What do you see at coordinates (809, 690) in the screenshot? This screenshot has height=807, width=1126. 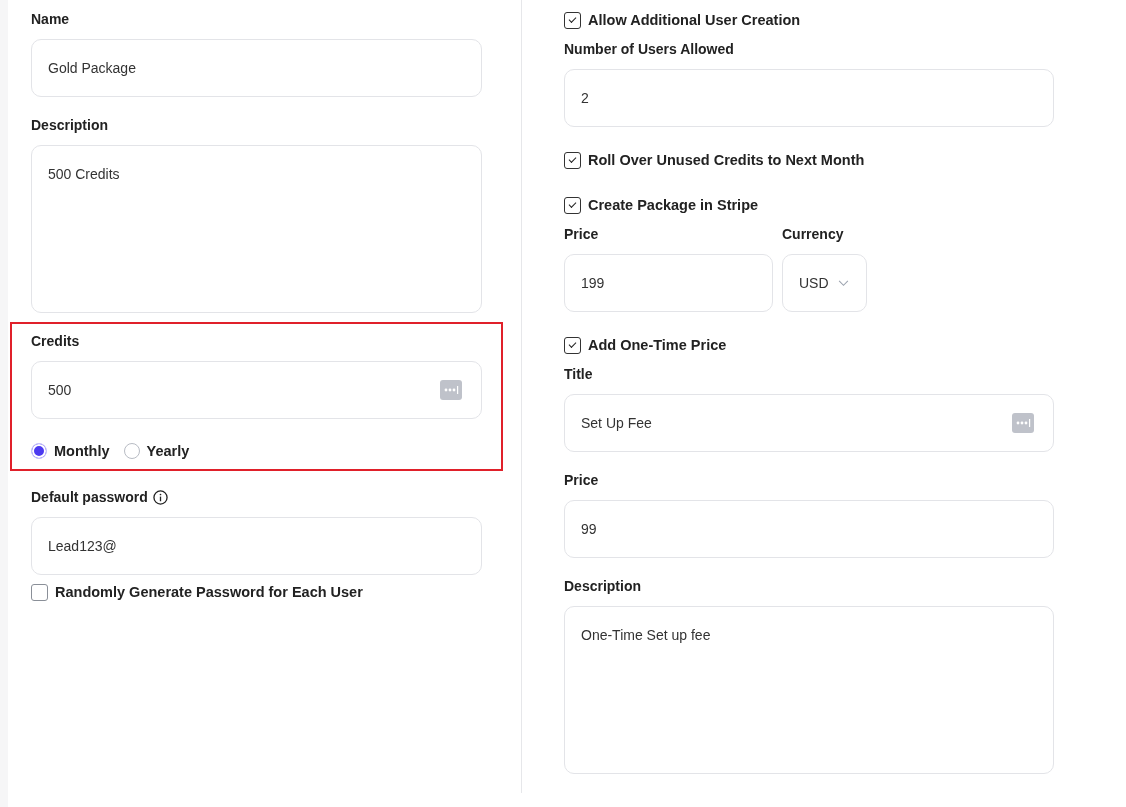 I see `textarea-field: One-Time Set up fee` at bounding box center [809, 690].